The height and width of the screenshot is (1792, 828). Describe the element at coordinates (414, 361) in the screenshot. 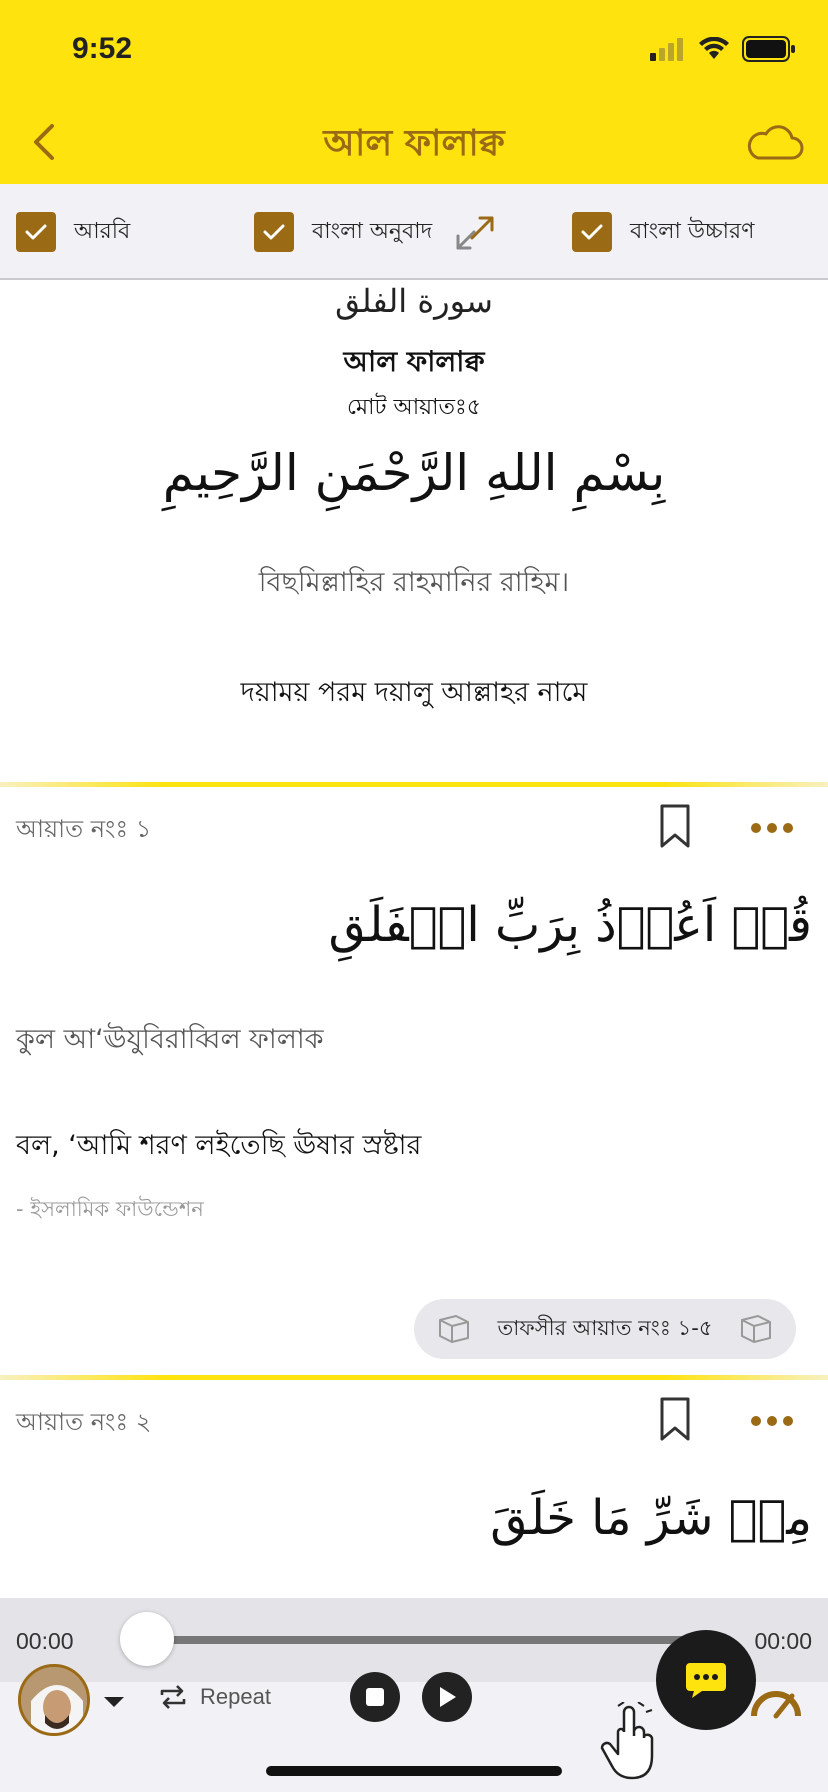

I see `surah-bangla-name: আল ফালাক্ব` at that location.